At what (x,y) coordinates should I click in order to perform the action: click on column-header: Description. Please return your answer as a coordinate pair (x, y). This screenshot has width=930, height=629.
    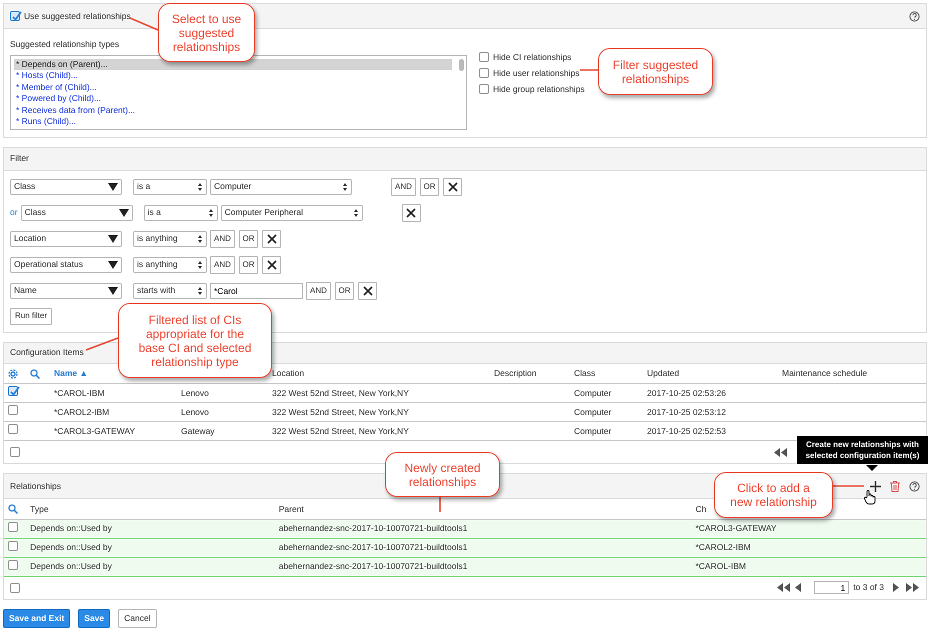
    Looking at the image, I should click on (515, 373).